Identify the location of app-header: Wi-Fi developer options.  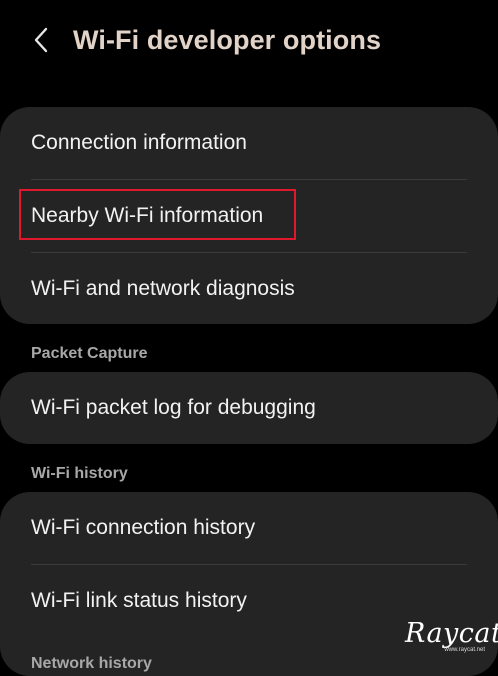
(249, 42).